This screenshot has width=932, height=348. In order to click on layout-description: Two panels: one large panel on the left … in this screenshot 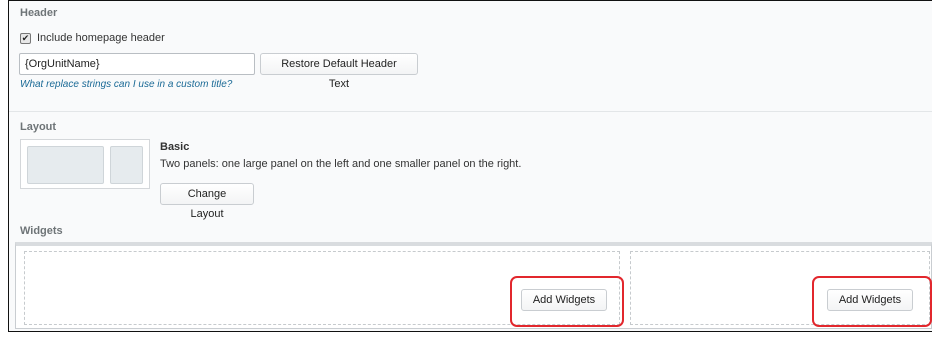, I will do `click(341, 164)`.